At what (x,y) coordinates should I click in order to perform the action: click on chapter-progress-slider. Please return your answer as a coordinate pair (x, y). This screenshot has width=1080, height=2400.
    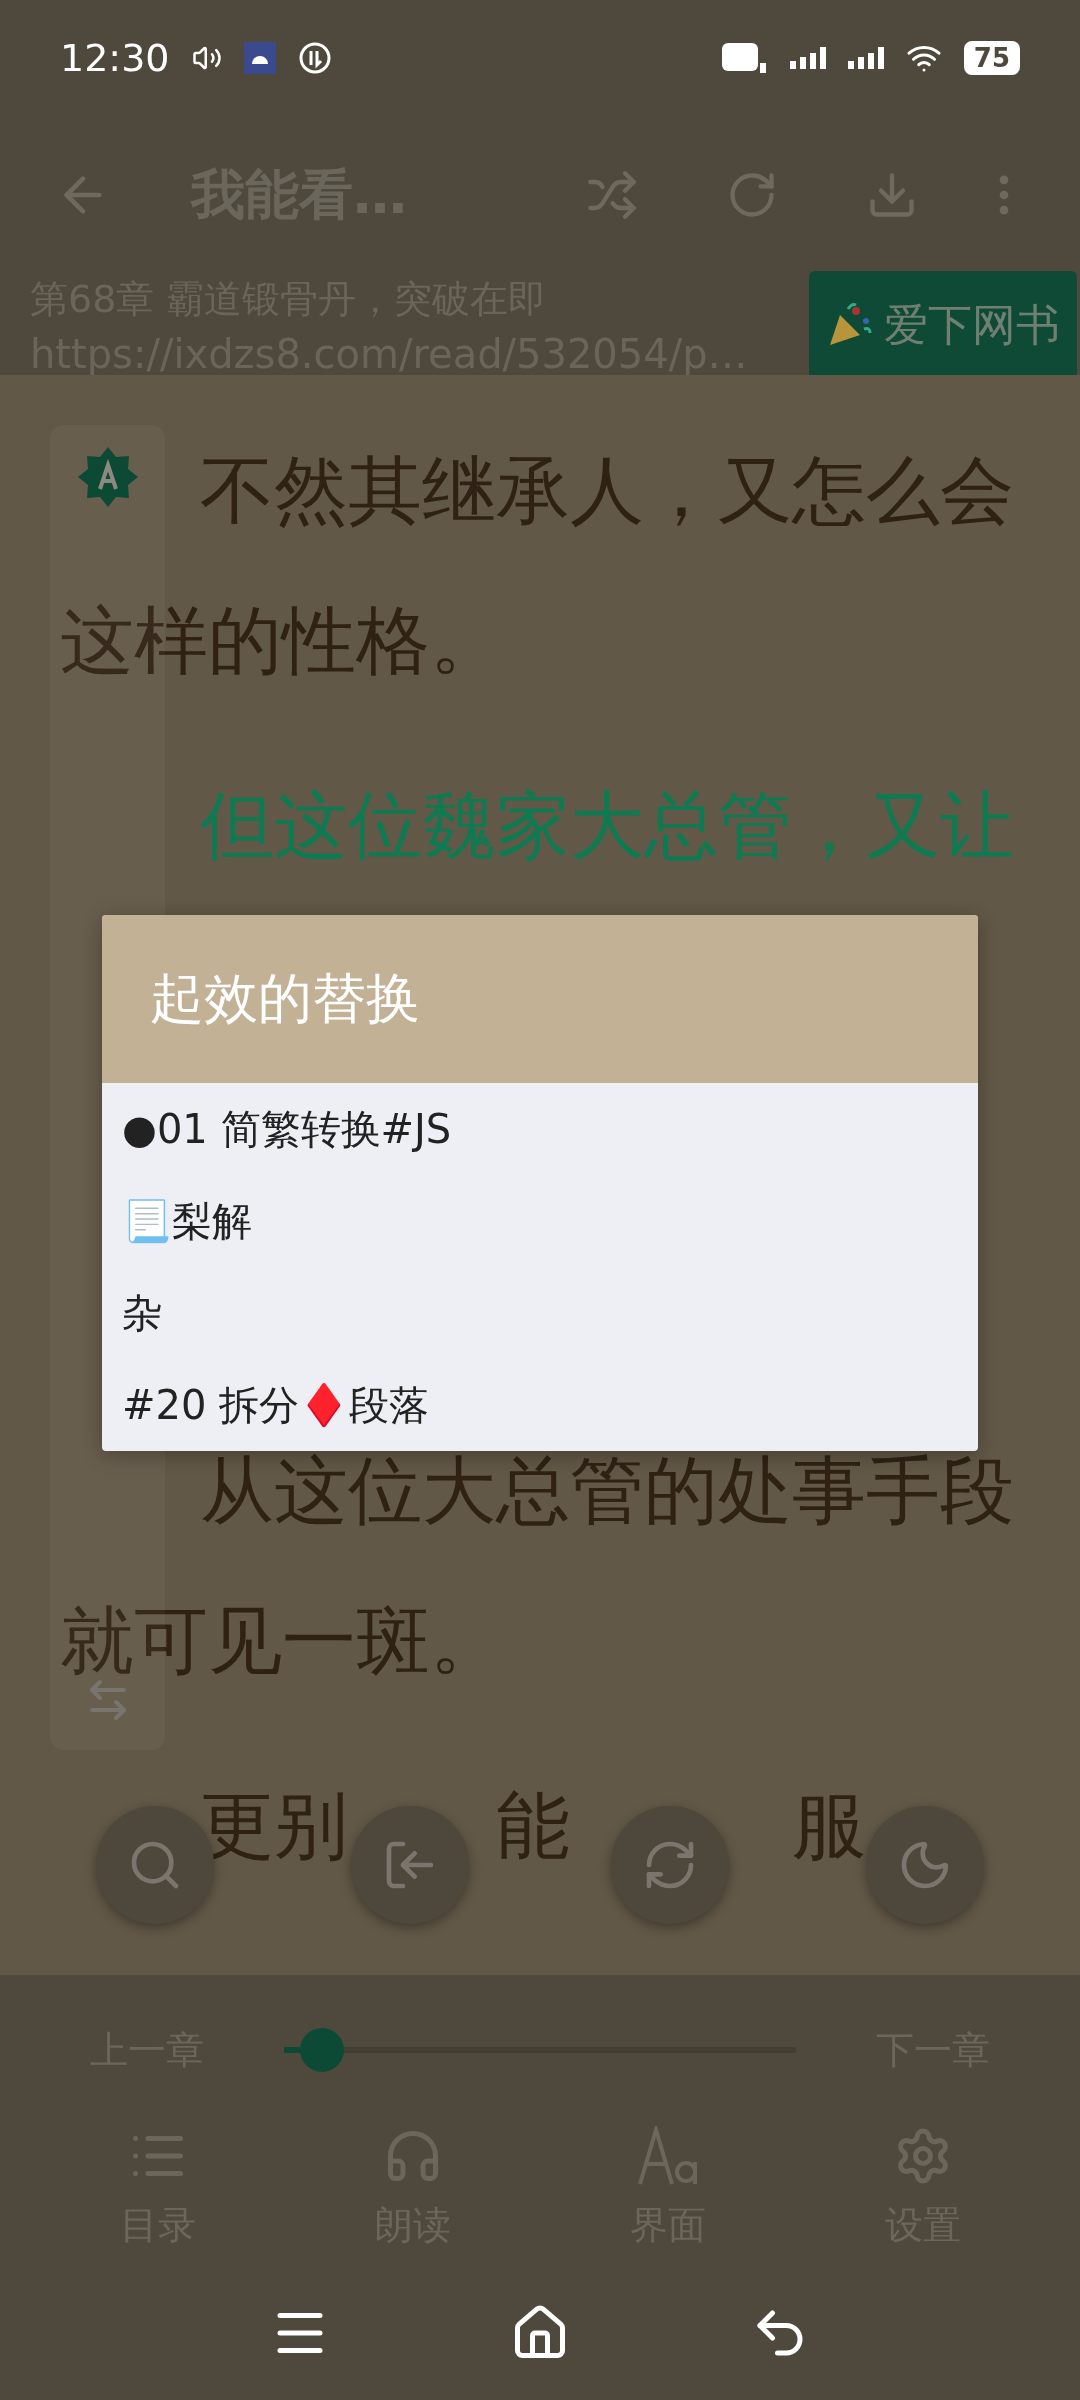
    Looking at the image, I should click on (540, 2050).